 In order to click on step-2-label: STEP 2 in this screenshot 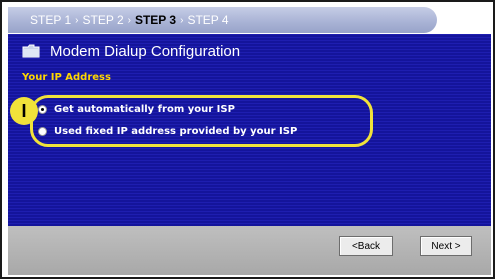, I will do `click(103, 20)`.